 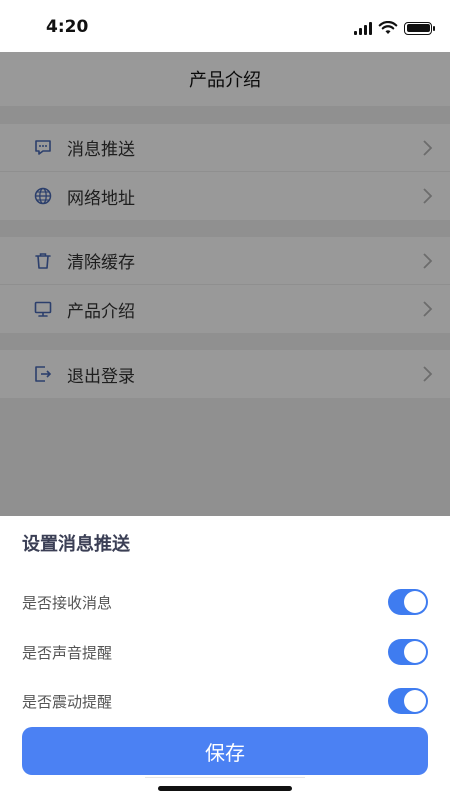 I want to click on option-vibration-alert: 是否震动提醒, so click(x=225, y=701).